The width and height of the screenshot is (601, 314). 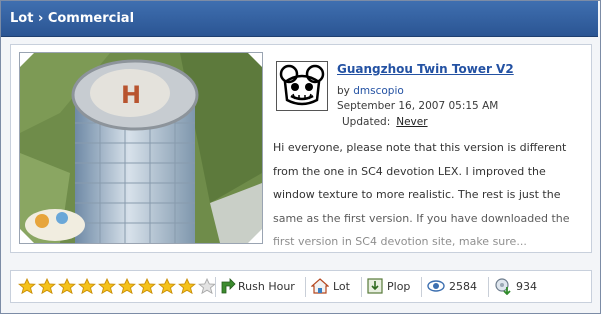 I want to click on post-date: September 16, 2007 05:15 AM, so click(x=418, y=106).